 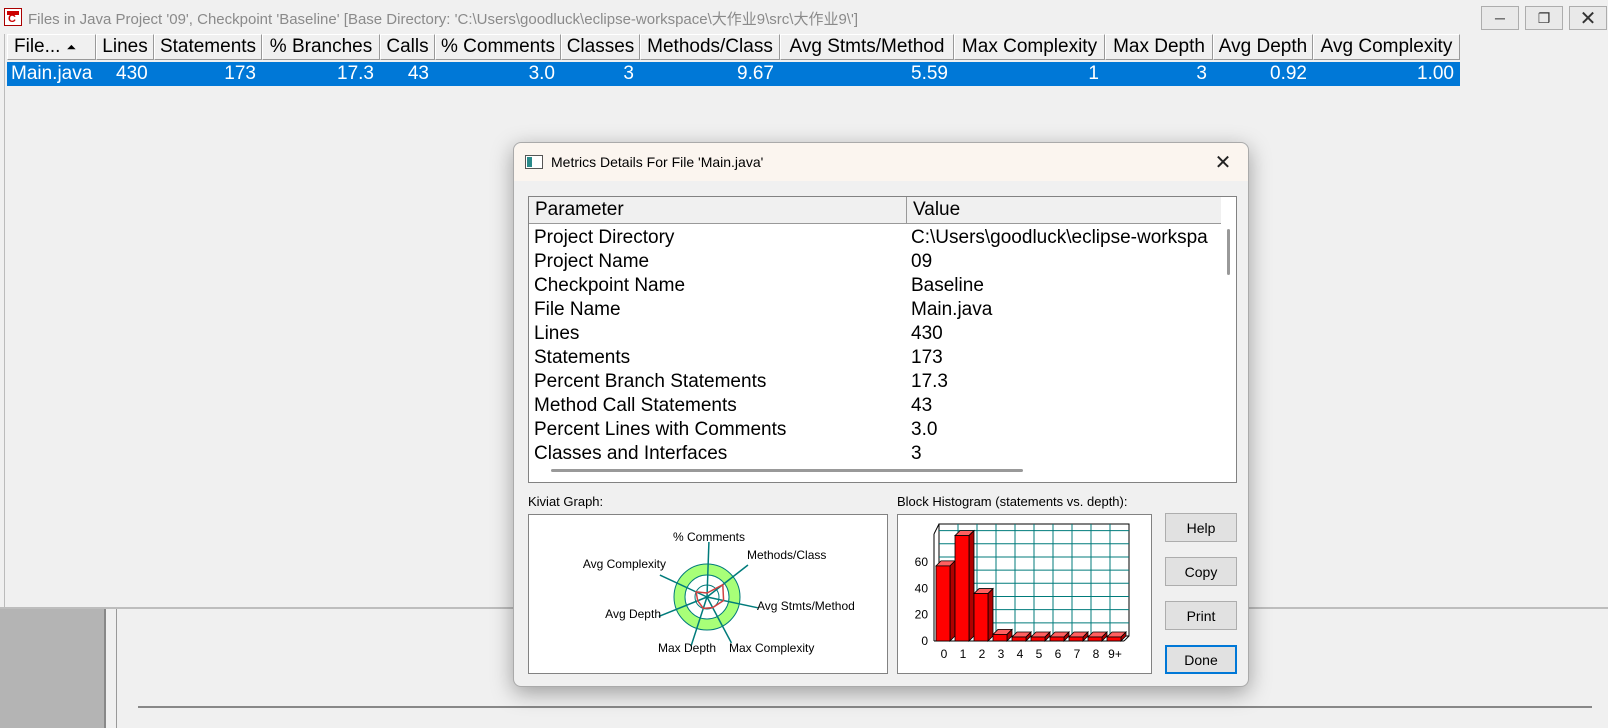 What do you see at coordinates (1093, 73) in the screenshot?
I see `table-cell: 1` at bounding box center [1093, 73].